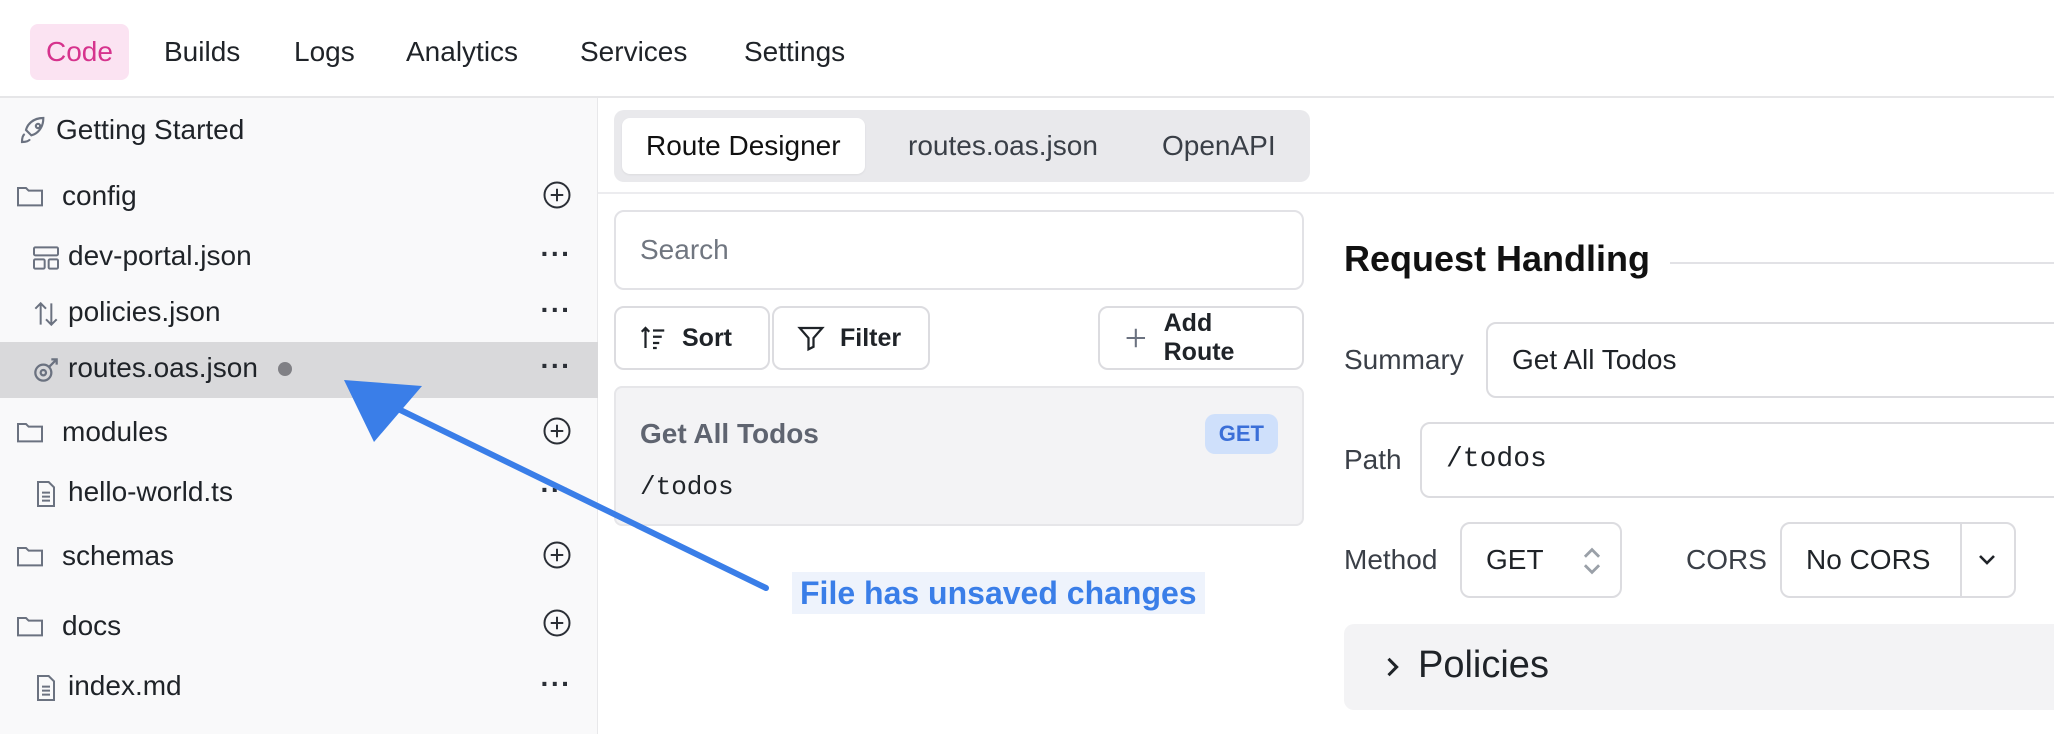  What do you see at coordinates (1136, 338) in the screenshot?
I see `plus-icon` at bounding box center [1136, 338].